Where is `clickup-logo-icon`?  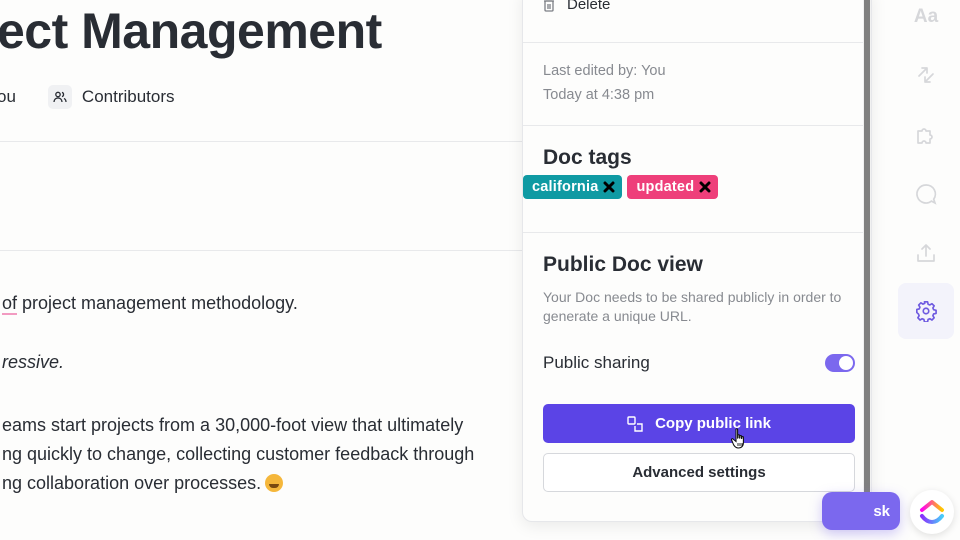
clickup-logo-icon is located at coordinates (932, 512).